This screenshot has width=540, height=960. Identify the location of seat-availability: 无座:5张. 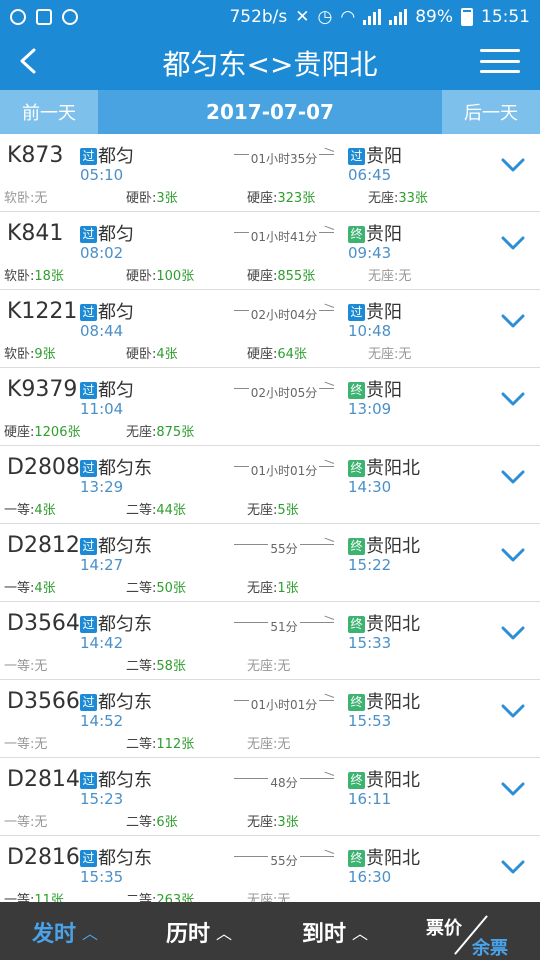
(273, 508).